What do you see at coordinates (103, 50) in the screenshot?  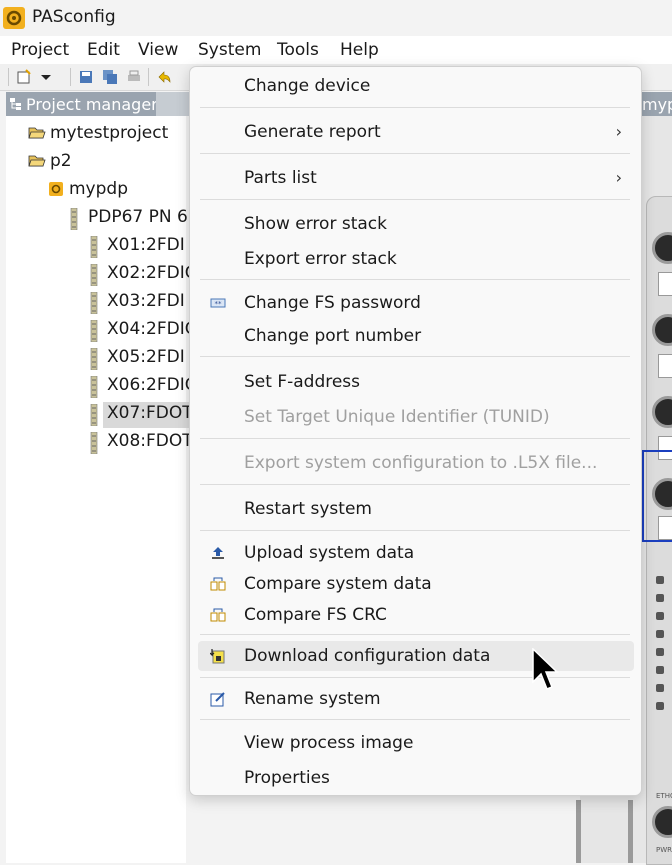 I see `menu-edit: Edit` at bounding box center [103, 50].